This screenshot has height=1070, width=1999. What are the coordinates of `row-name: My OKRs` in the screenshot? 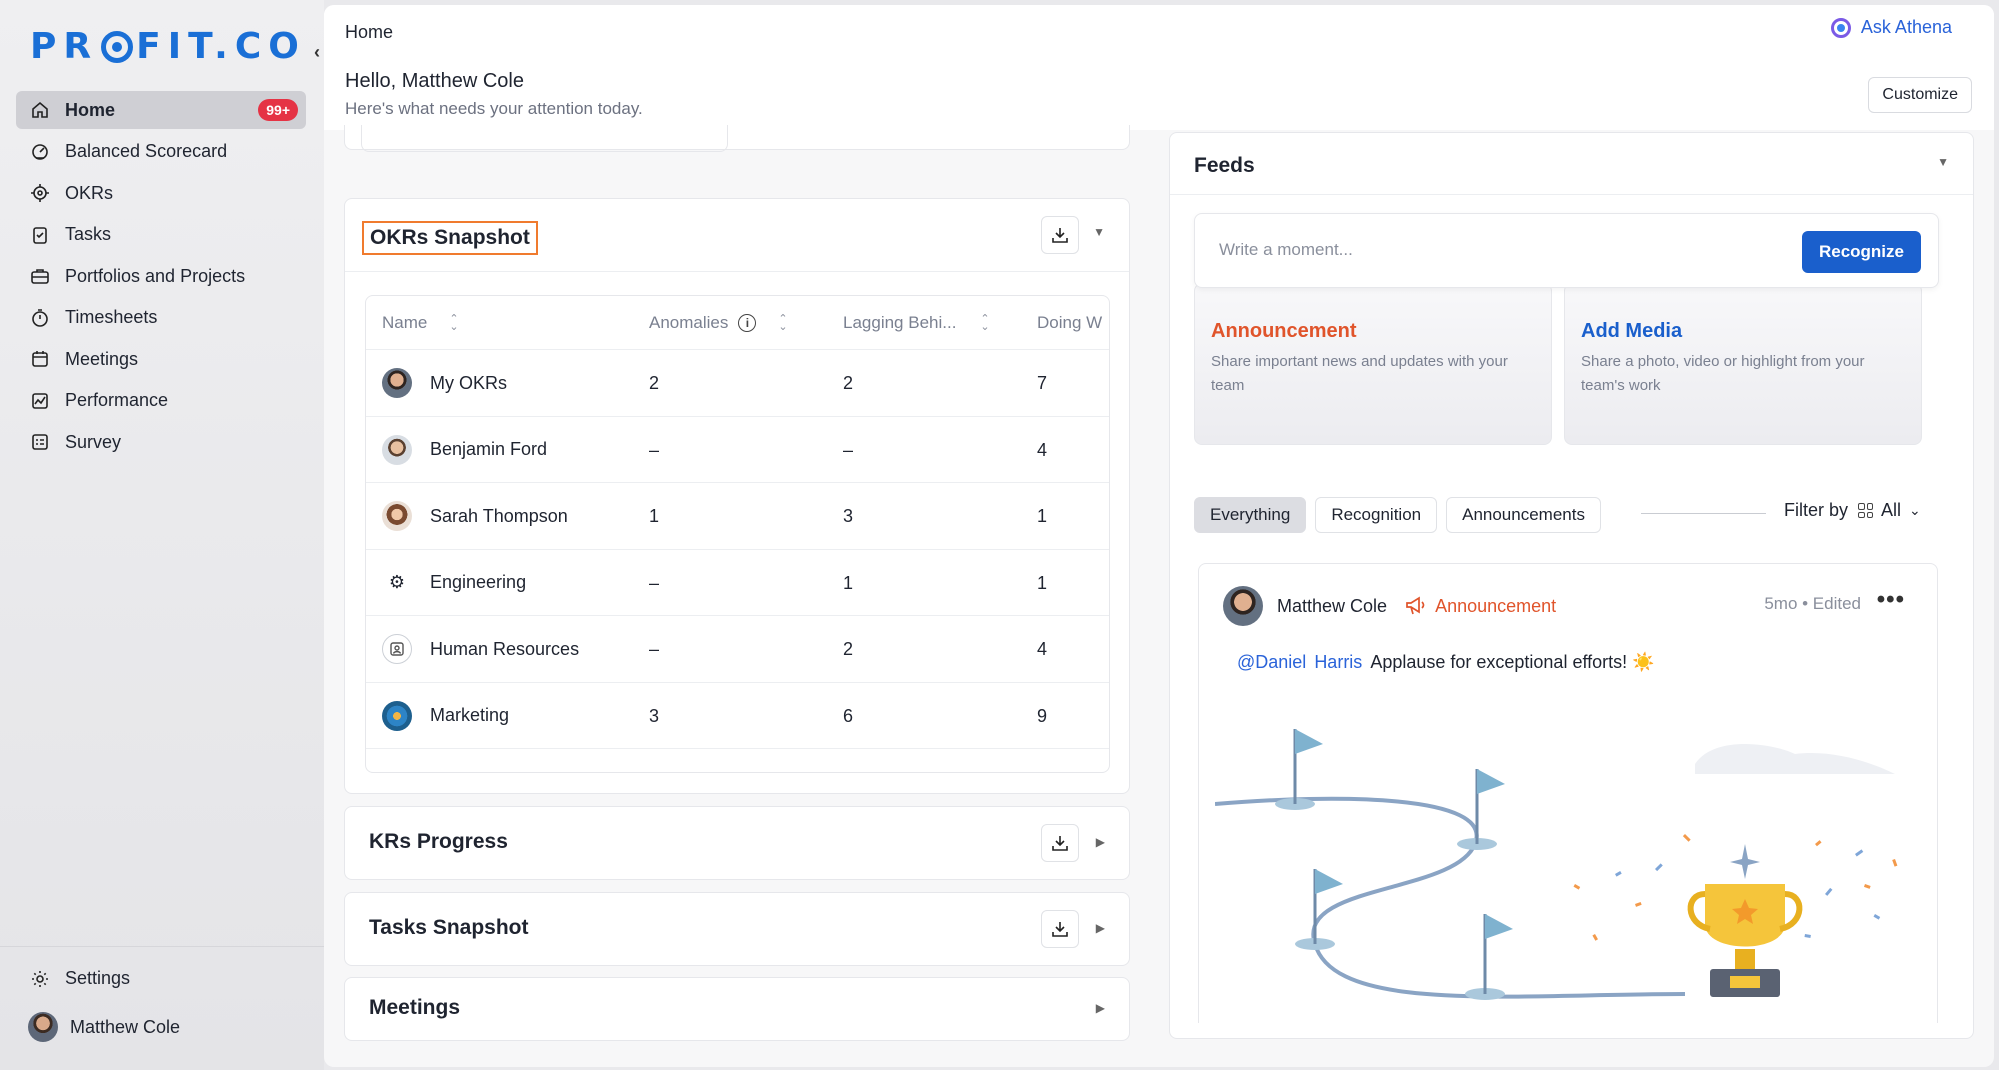 It's located at (468, 383).